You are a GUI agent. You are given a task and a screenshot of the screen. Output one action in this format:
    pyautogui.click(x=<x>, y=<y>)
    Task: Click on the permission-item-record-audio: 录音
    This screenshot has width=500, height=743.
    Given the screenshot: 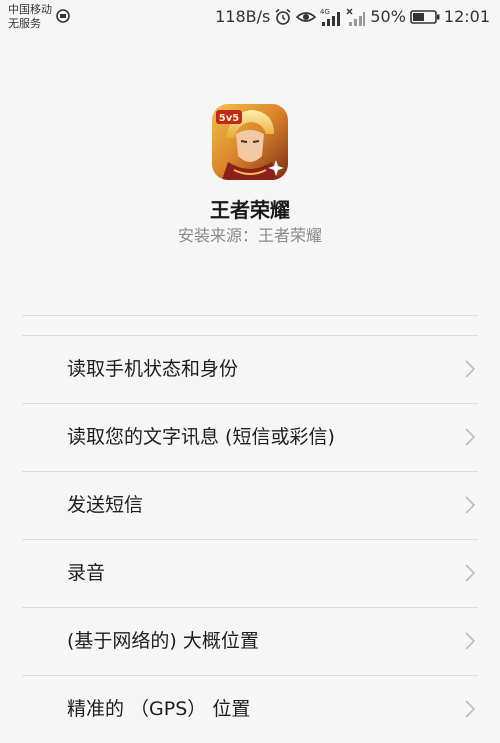 What is the action you would take?
    pyautogui.click(x=250, y=573)
    